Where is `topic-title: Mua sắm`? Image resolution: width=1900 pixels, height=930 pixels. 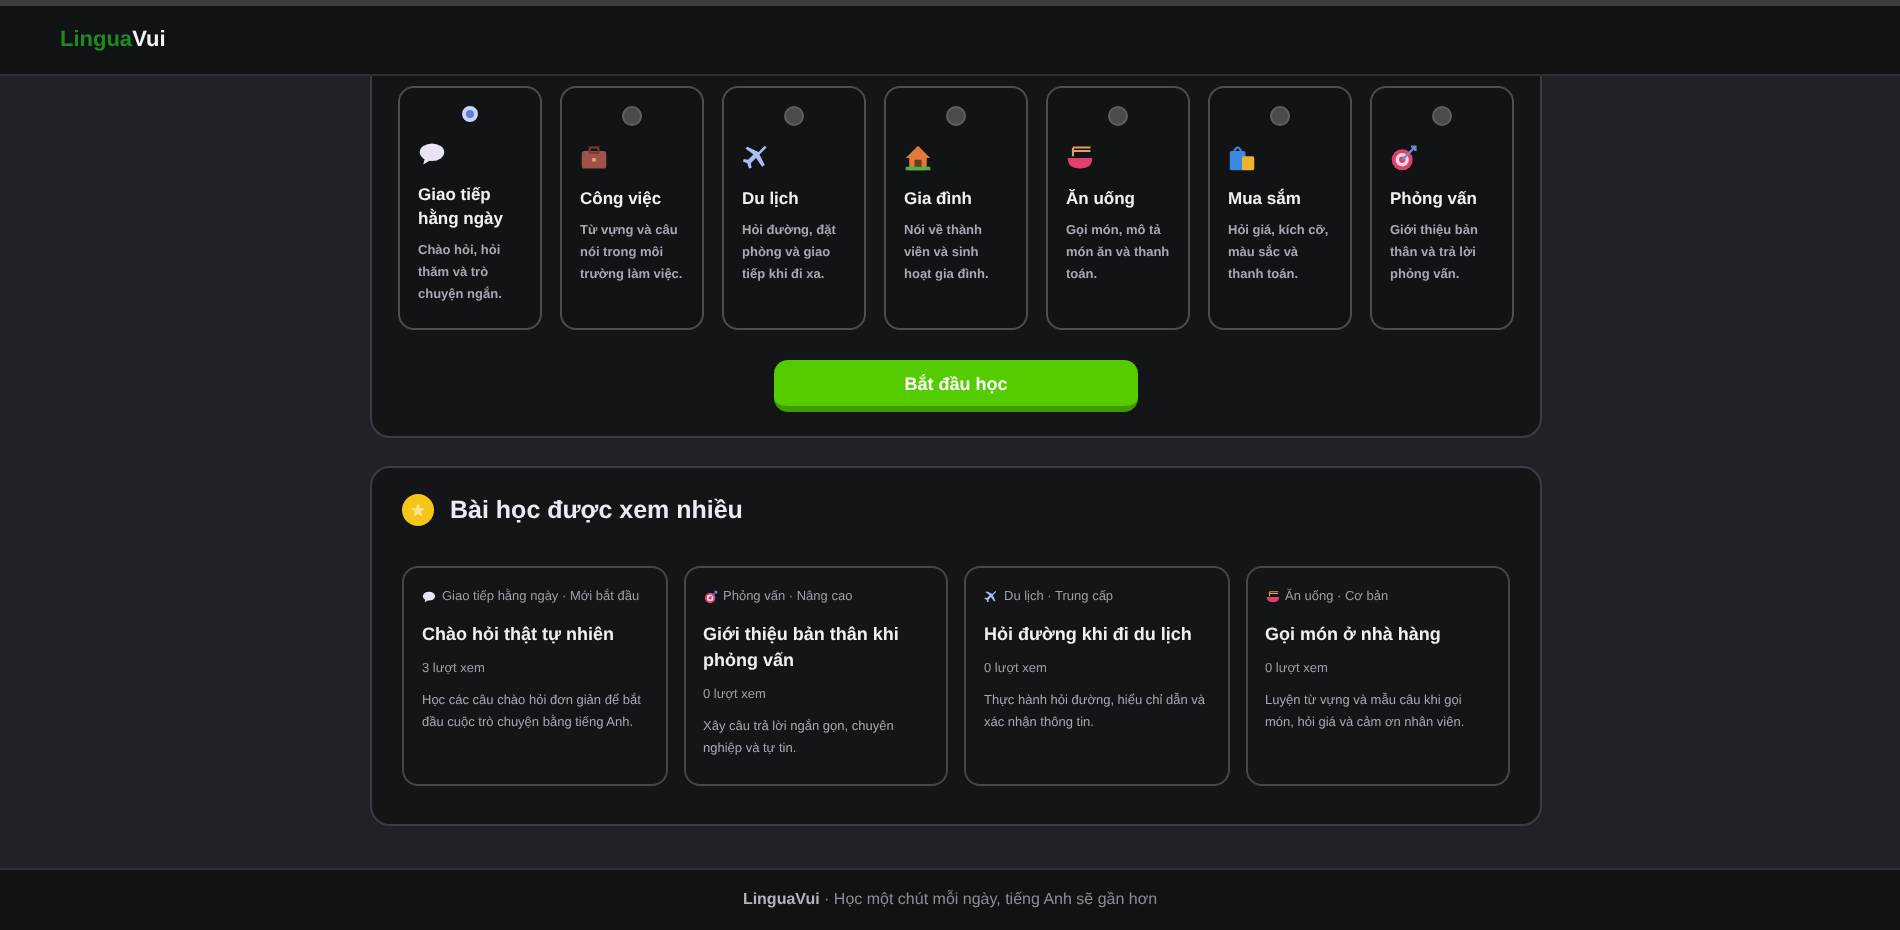
topic-title: Mua sắm is located at coordinates (1265, 198).